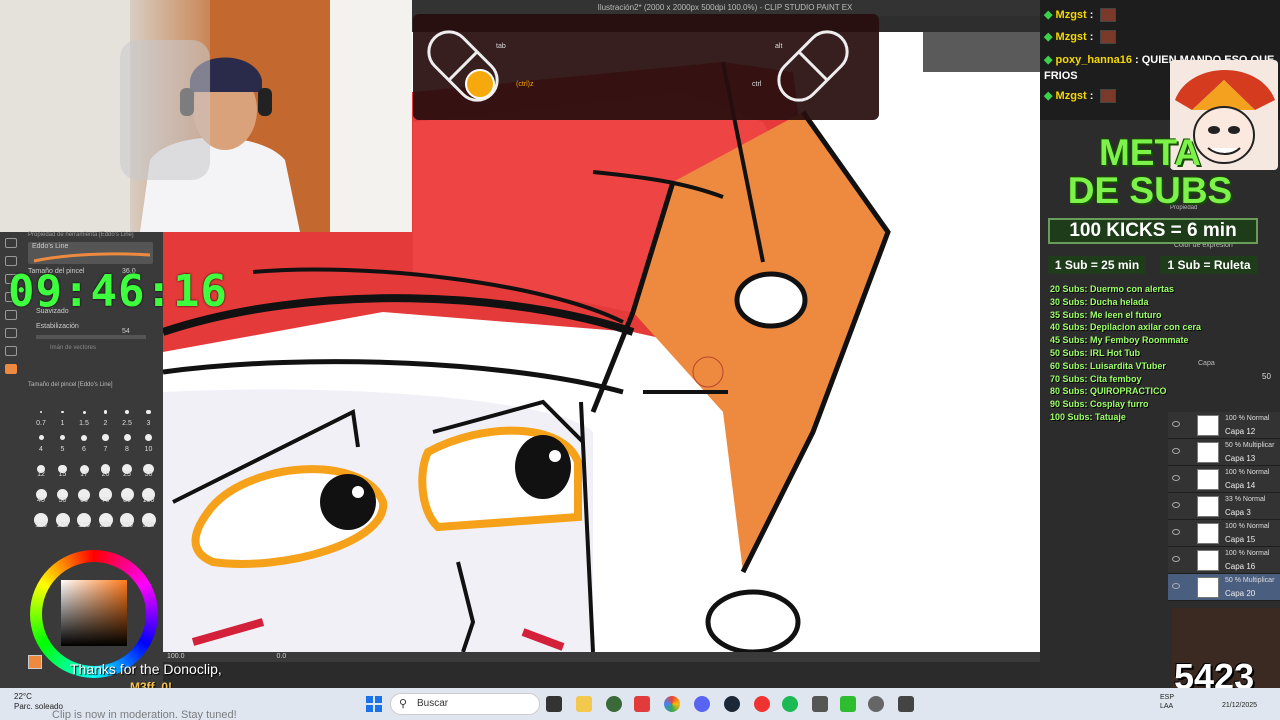 This screenshot has width=1280, height=720. Describe the element at coordinates (105, 474) in the screenshot. I see `brush-size-label: 20` at that location.